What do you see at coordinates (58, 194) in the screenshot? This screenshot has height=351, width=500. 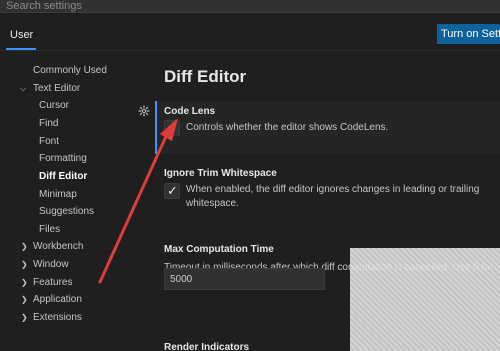 I see `toc-item-minimap: Minimap` at bounding box center [58, 194].